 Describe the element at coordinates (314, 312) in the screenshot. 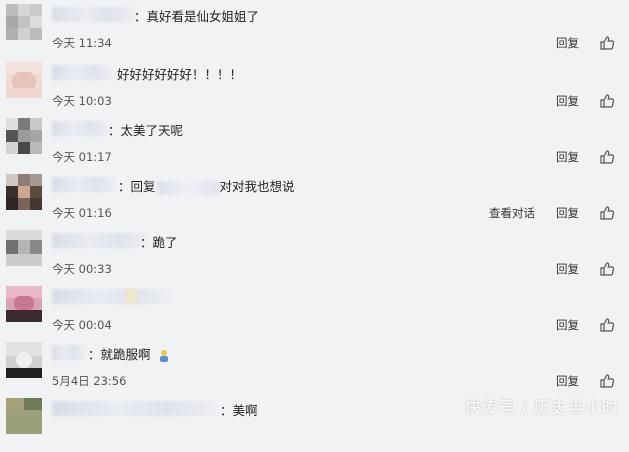

I see `comment-item: 今天 00:04 回复` at that location.